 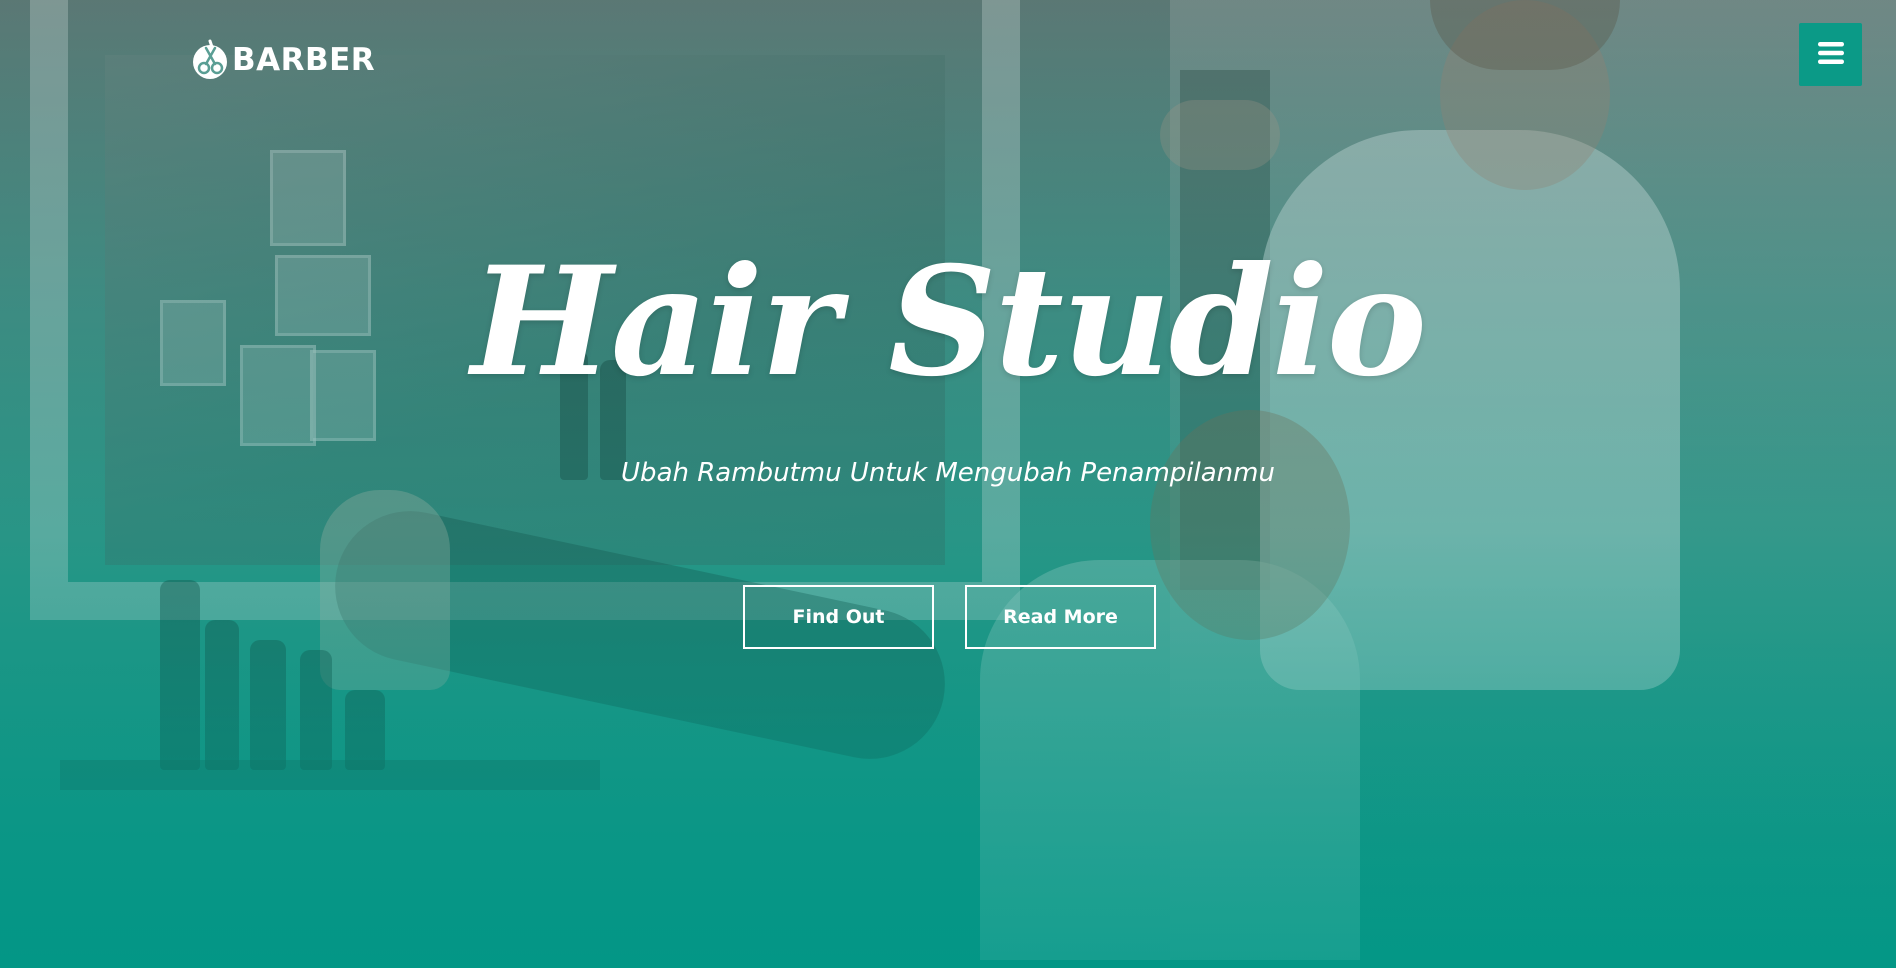 What do you see at coordinates (949, 322) in the screenshot?
I see `hero-title: Hair Studio` at bounding box center [949, 322].